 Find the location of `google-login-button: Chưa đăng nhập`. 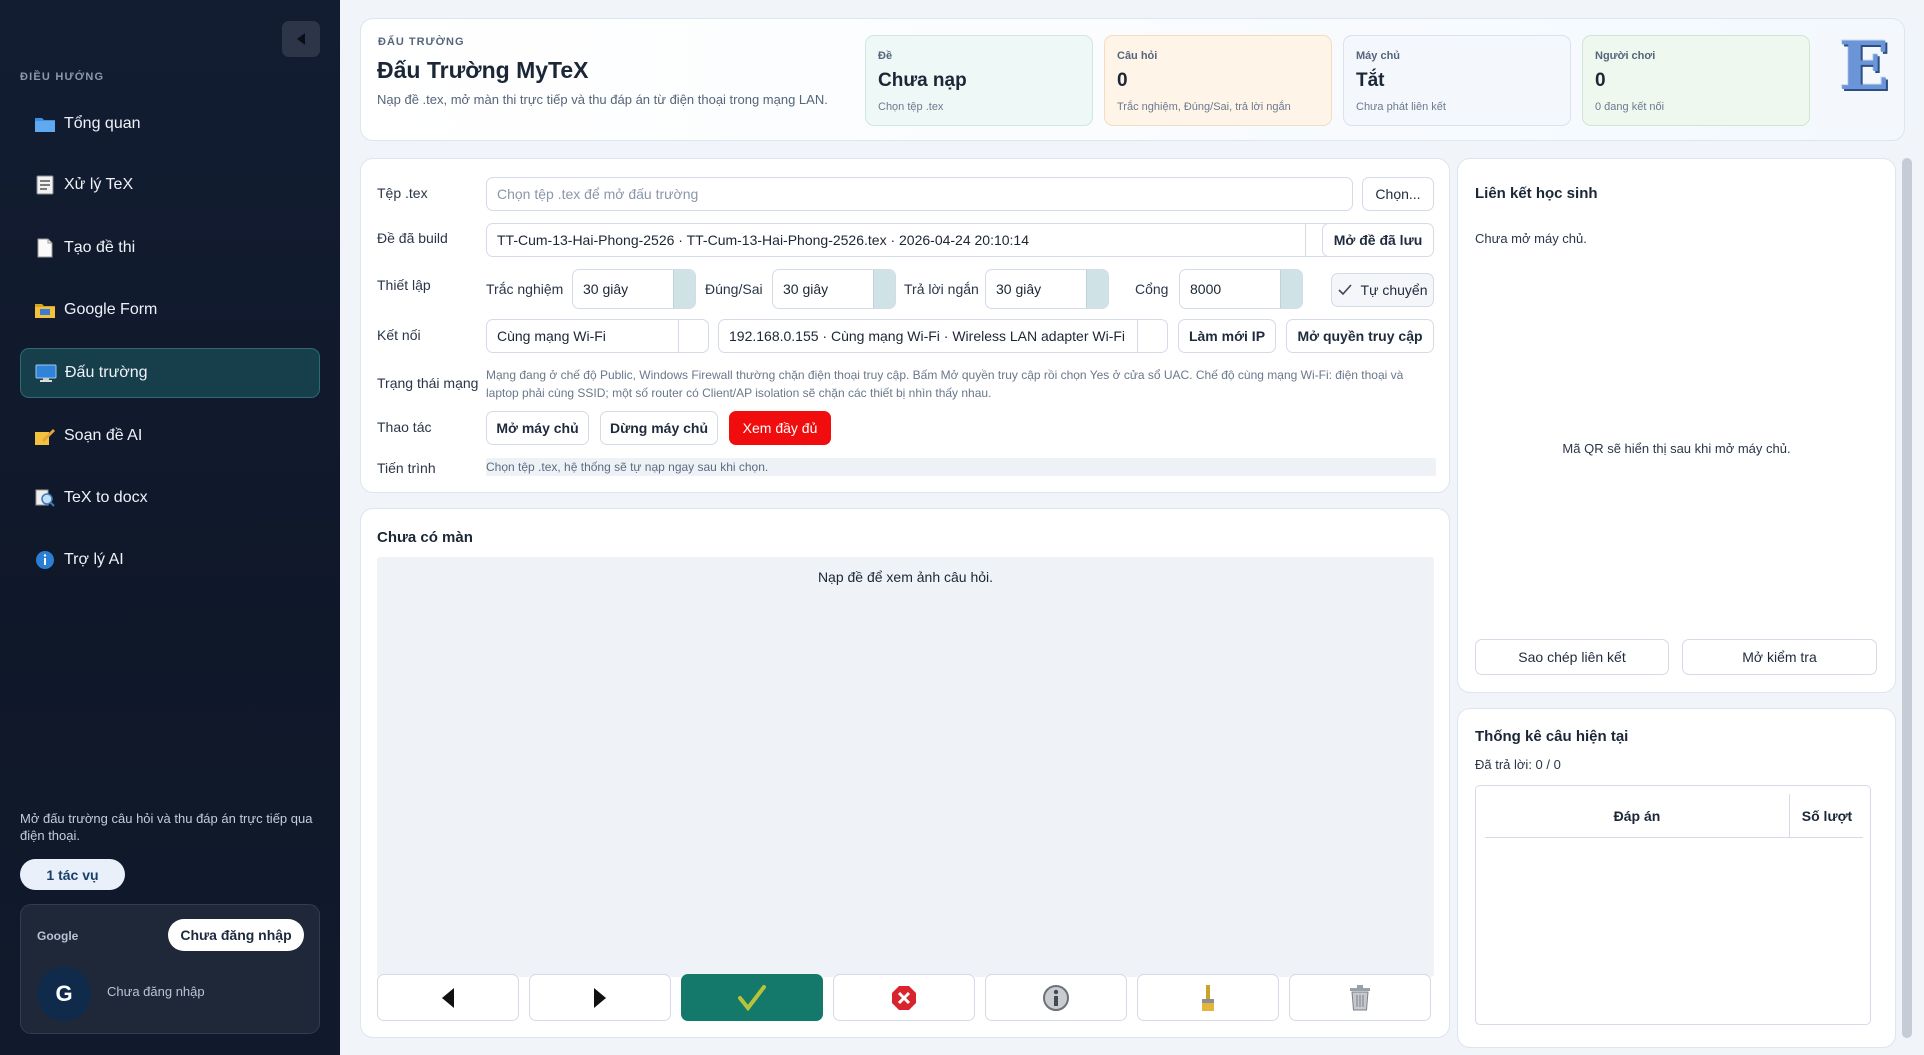

google-login-button: Chưa đăng nhập is located at coordinates (236, 935).